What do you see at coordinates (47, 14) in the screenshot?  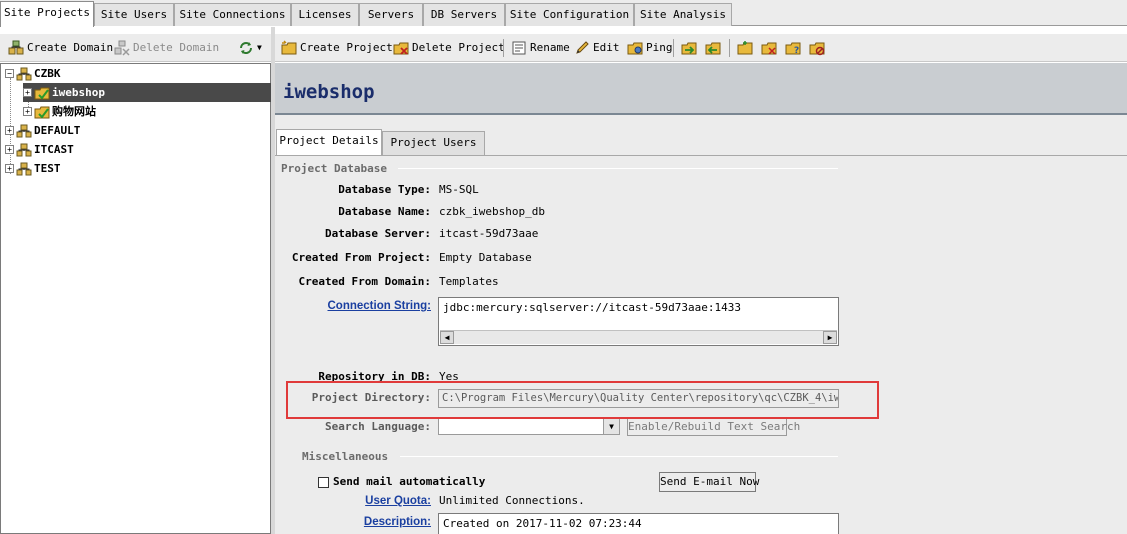 I see `tab-site-projects: Site Projects` at bounding box center [47, 14].